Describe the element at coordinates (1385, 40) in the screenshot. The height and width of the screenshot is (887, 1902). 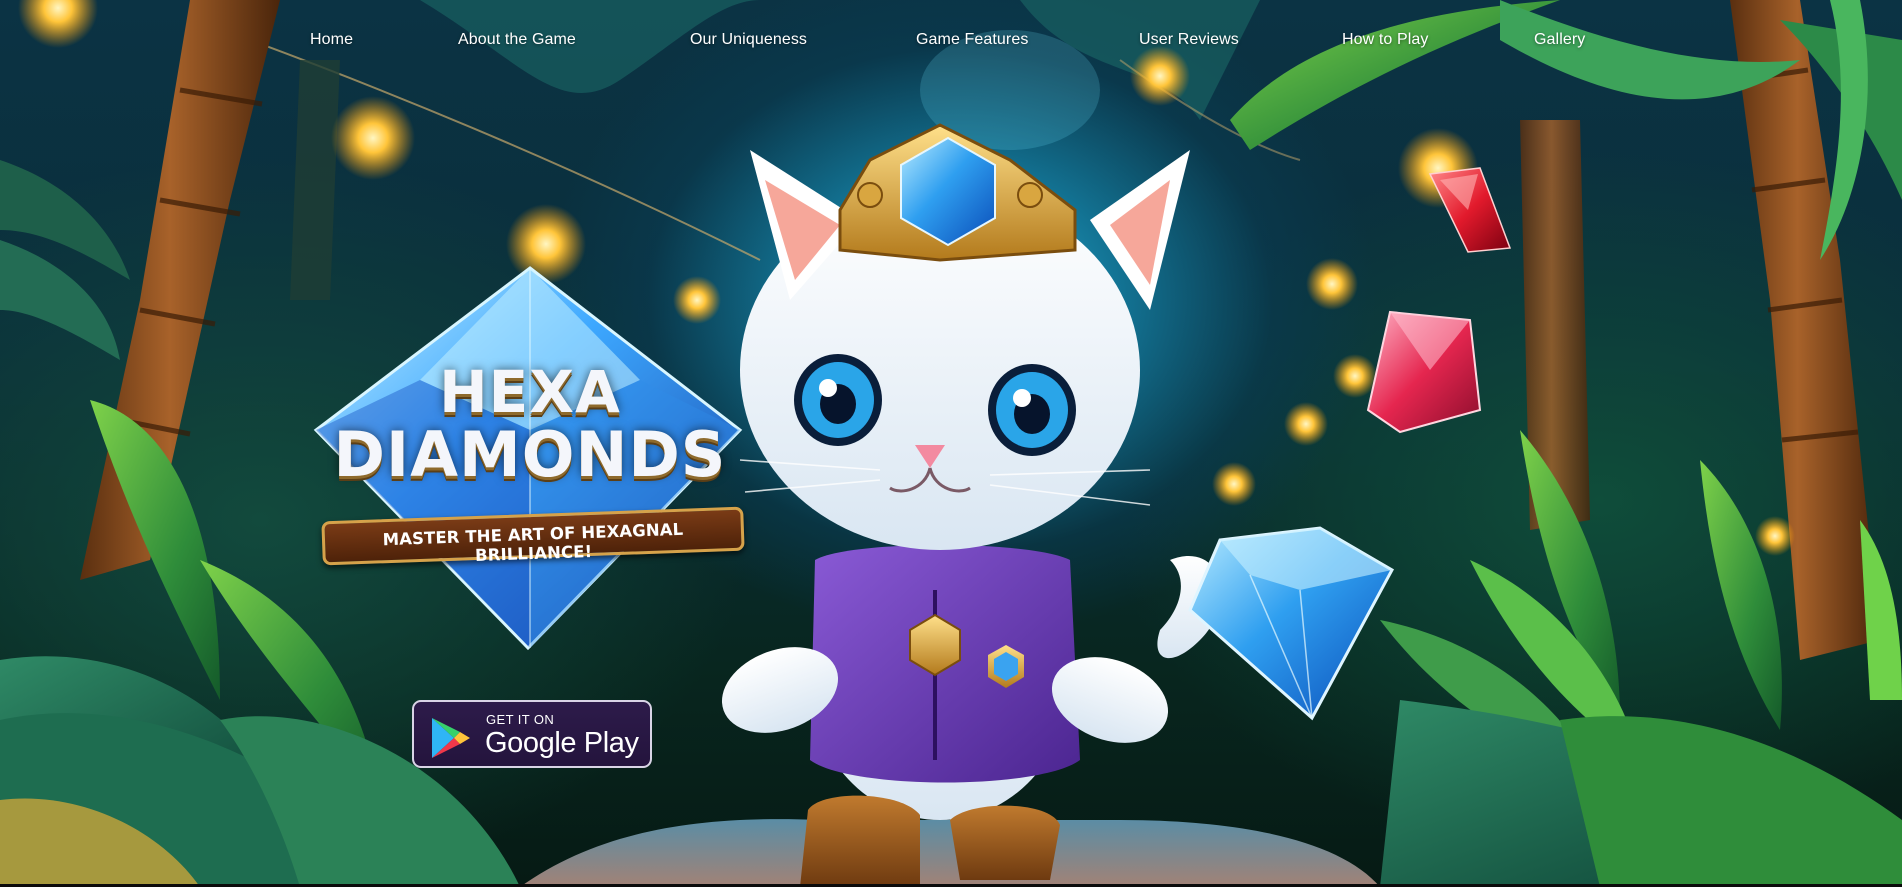
I see `nav-link-how-to-play: How to Play` at that location.